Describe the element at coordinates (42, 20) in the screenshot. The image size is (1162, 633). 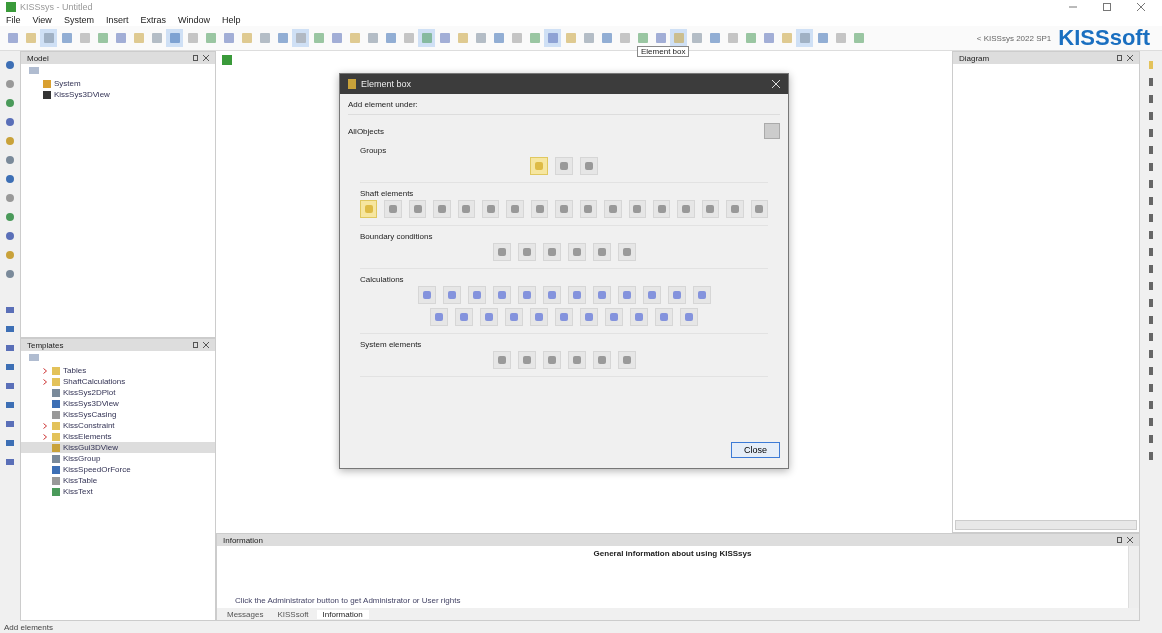
I see `menu-item: View` at that location.